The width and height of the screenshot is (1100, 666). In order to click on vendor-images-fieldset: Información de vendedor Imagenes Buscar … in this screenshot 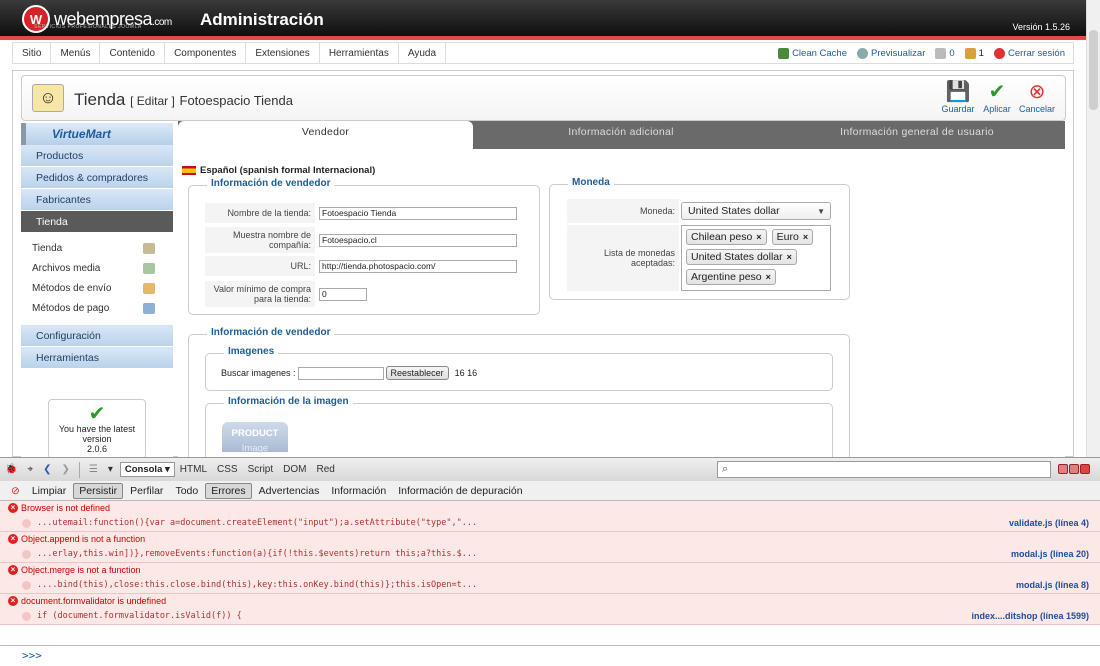, I will do `click(519, 405)`.